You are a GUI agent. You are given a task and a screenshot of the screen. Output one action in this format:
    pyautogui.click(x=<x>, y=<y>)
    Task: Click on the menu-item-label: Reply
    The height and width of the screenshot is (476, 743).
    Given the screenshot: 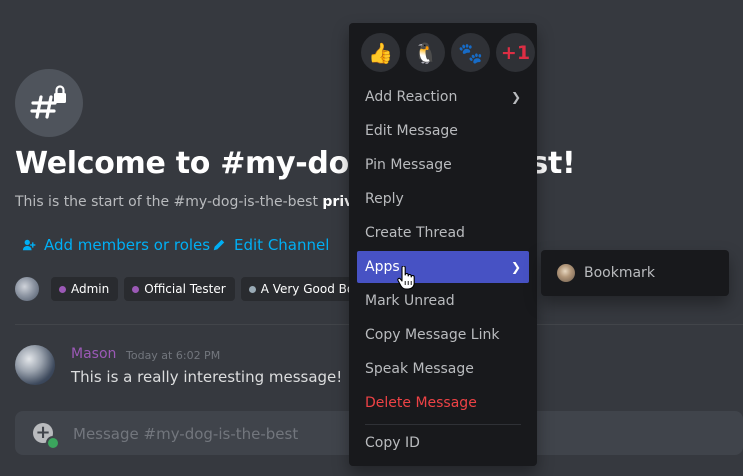 What is the action you would take?
    pyautogui.click(x=384, y=199)
    